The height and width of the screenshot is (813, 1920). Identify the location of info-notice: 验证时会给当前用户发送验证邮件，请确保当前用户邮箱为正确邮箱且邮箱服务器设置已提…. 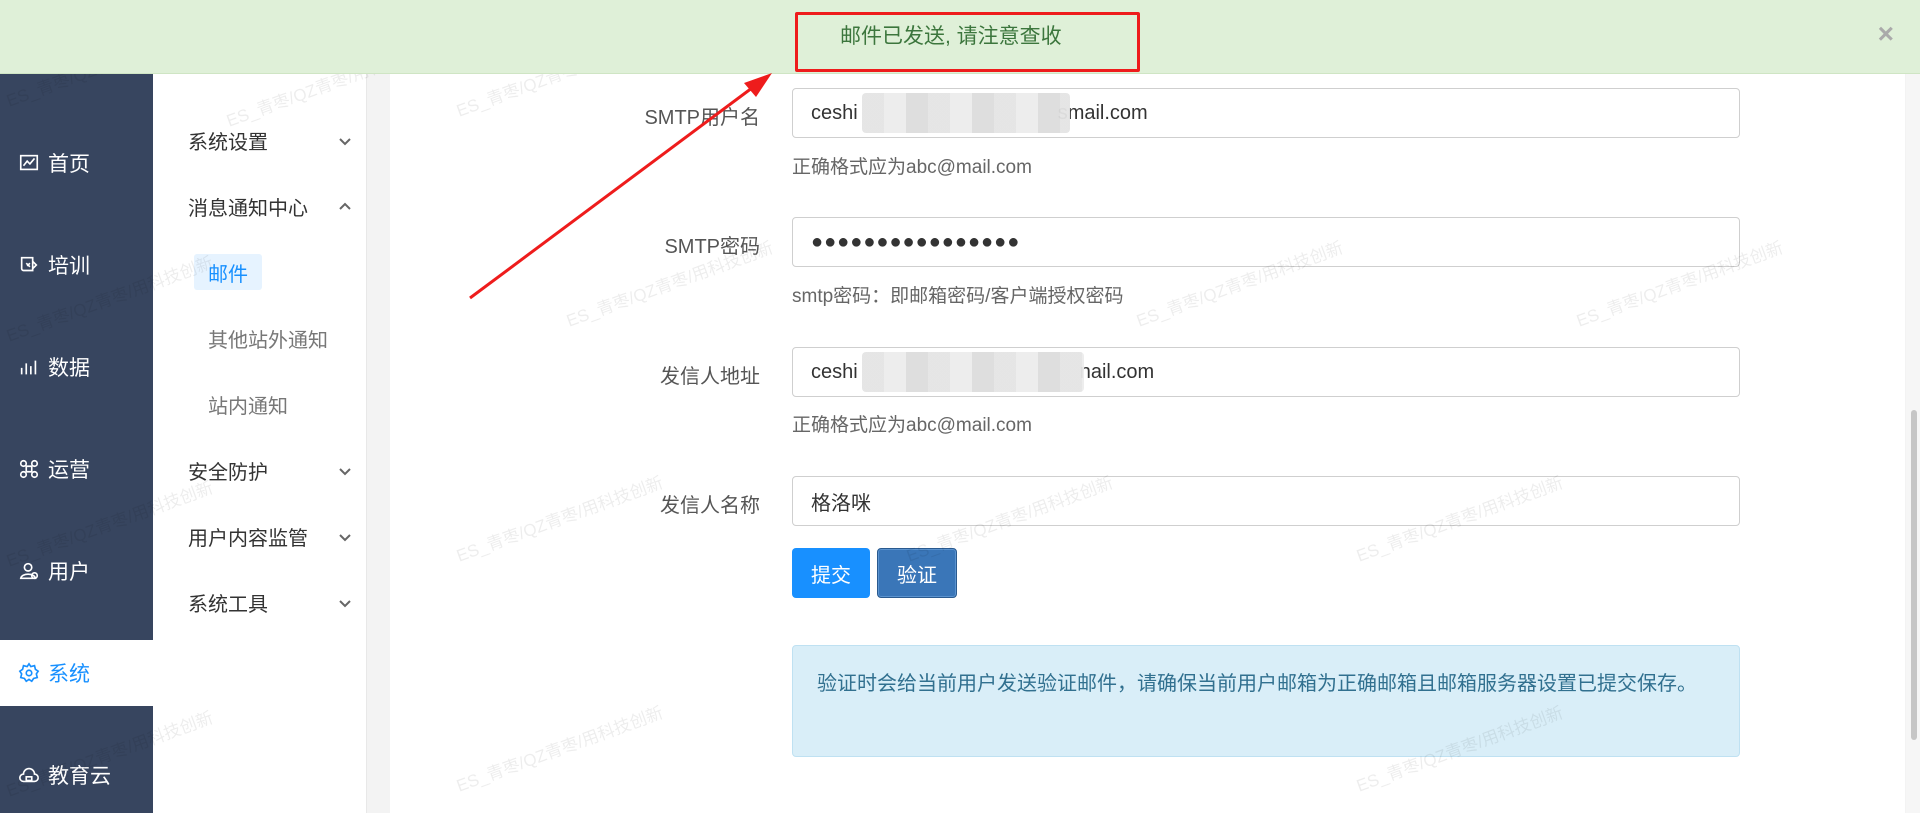
(1266, 701).